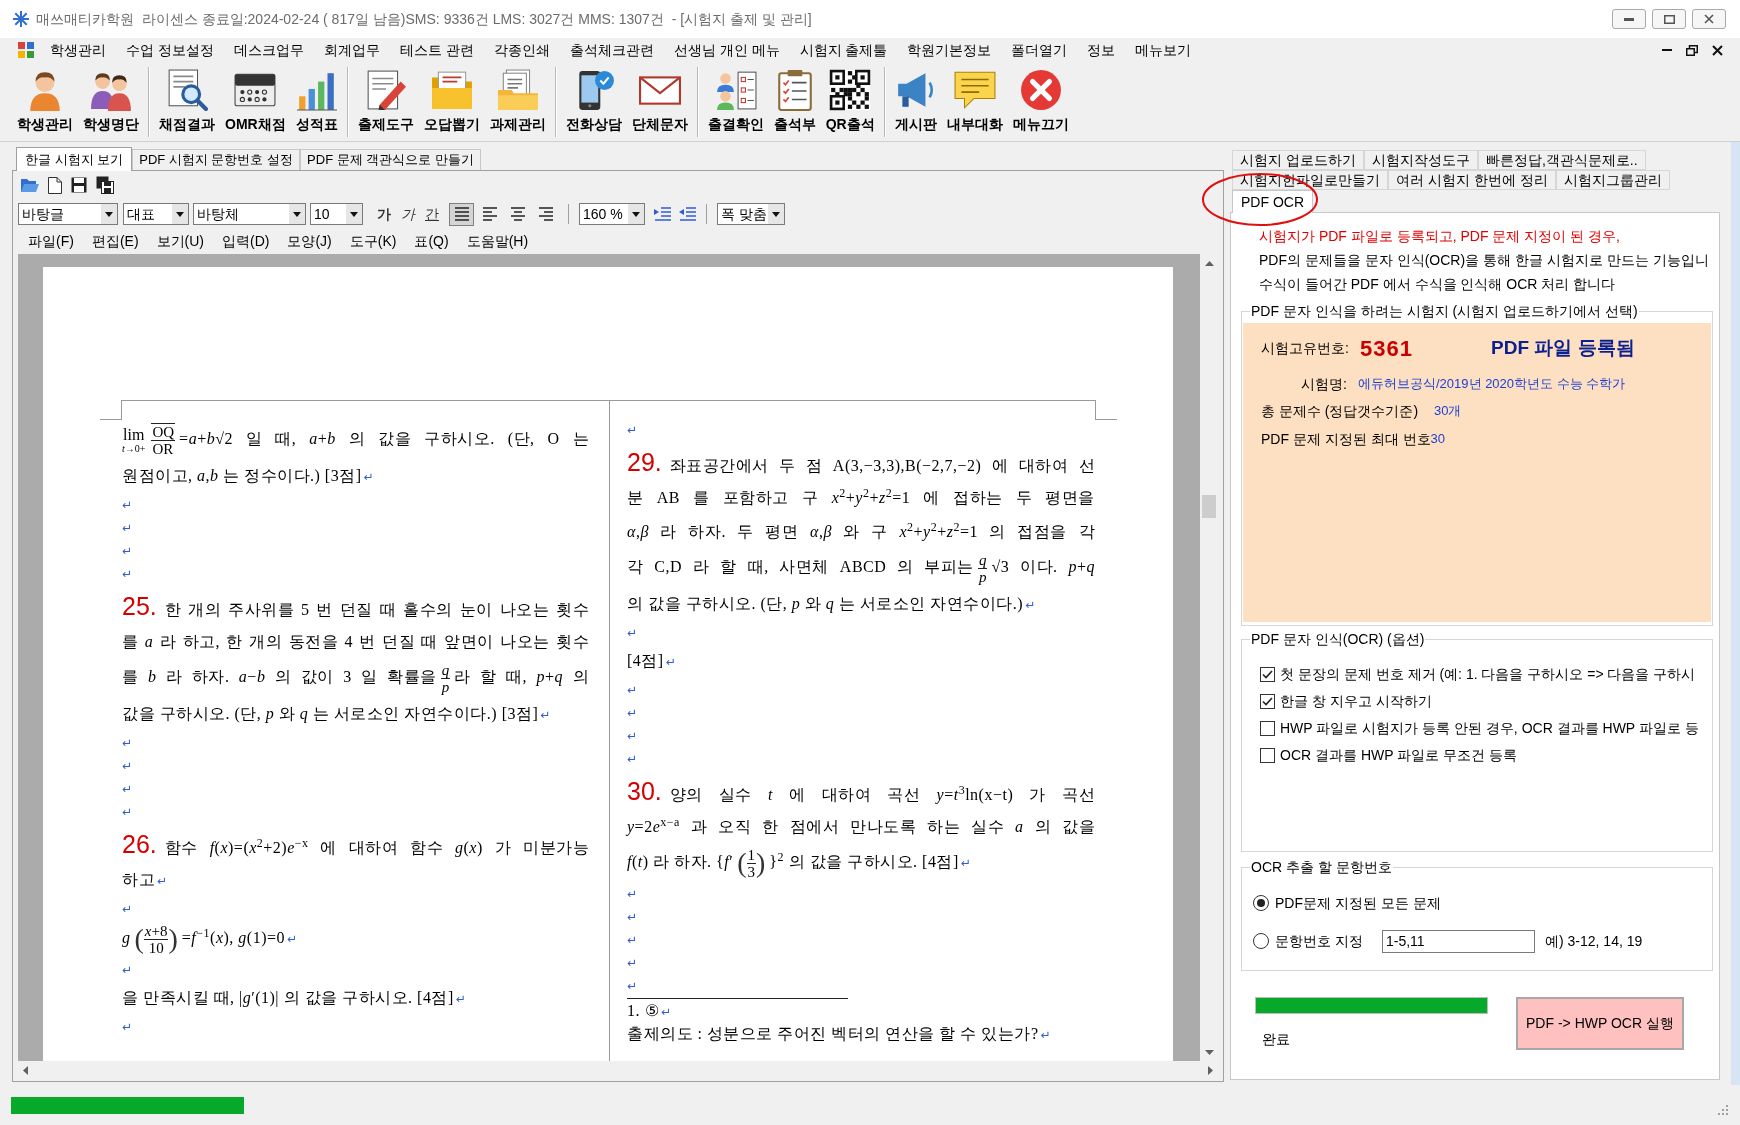  I want to click on folder-papers-icon, so click(517, 90).